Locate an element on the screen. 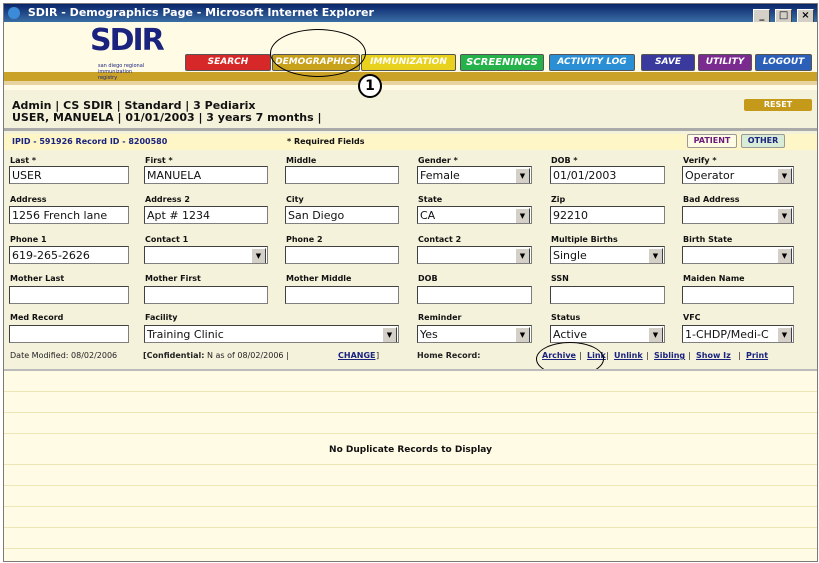 The height and width of the screenshot is (563, 819). address2-label: Address 2 is located at coordinates (167, 199).